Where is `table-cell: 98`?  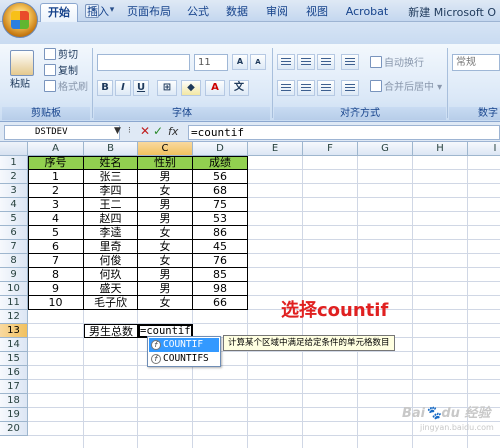 table-cell: 98 is located at coordinates (220, 289).